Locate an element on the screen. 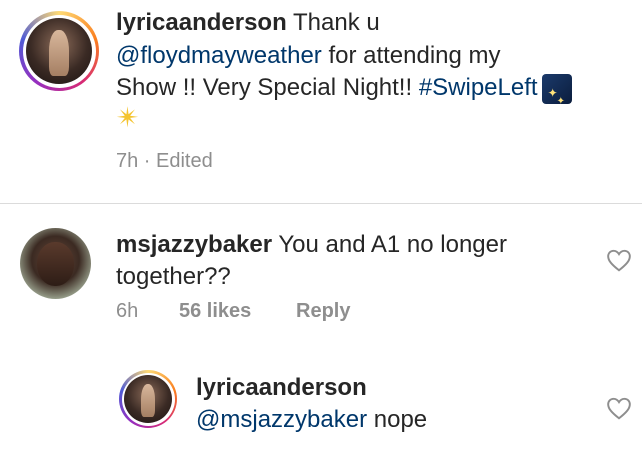 The width and height of the screenshot is (642, 459). caption-avatar is located at coordinates (59, 51).